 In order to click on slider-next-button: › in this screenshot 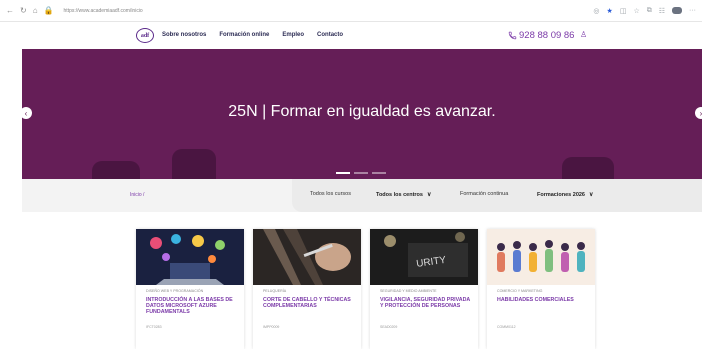, I will do `click(698, 113)`.